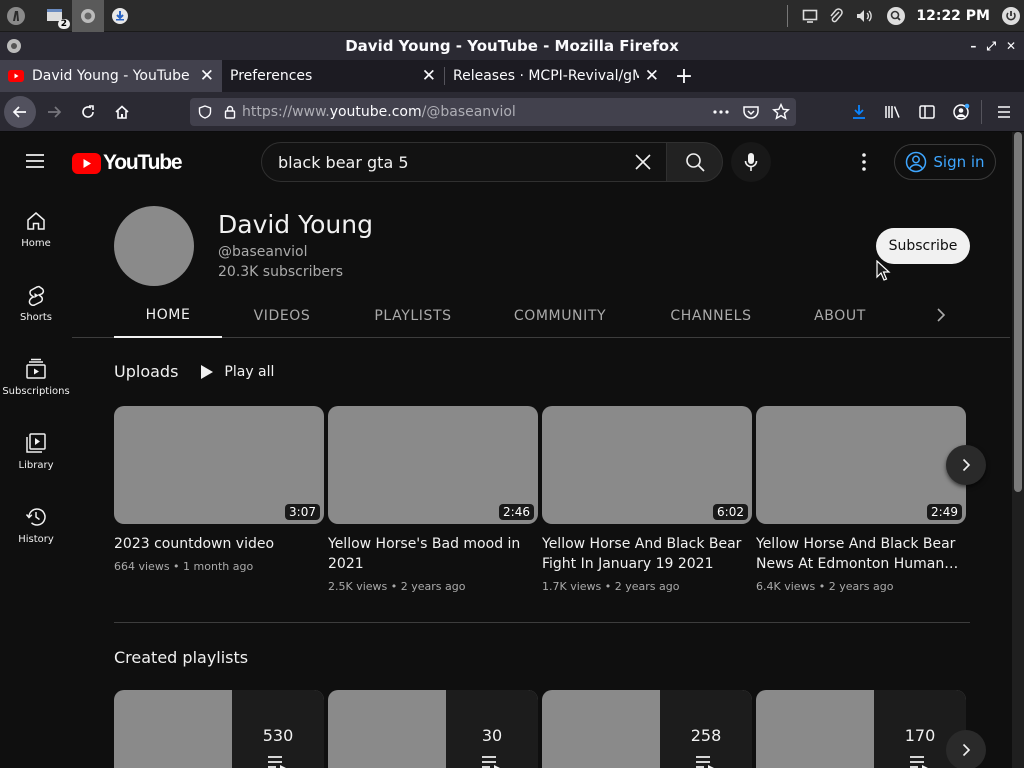  I want to click on bookmark-star-icon, so click(781, 112).